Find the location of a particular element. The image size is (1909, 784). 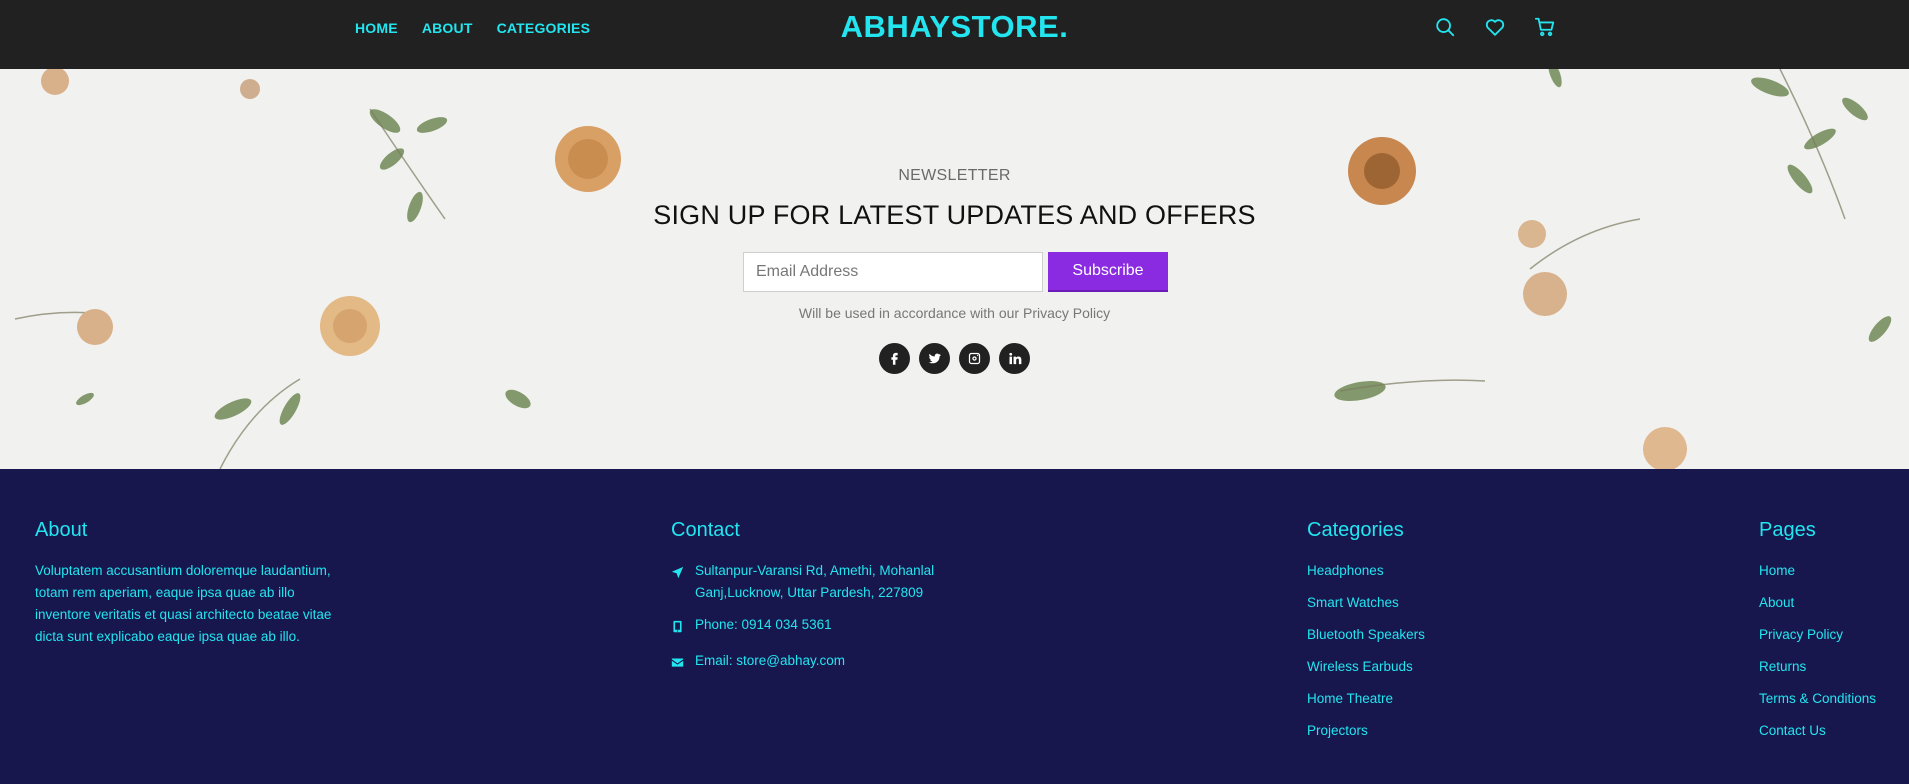

page-link-privacy-policy: Privacy Policy is located at coordinates (1817, 635).